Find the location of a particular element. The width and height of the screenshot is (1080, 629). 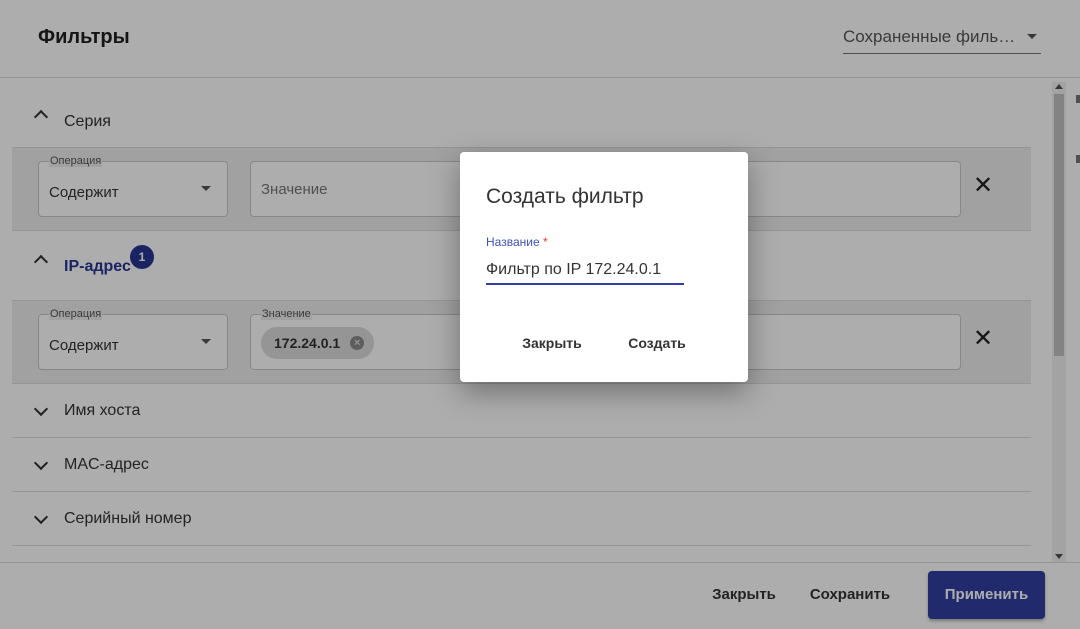

dialog-title: Создать фильтр is located at coordinates (565, 196).